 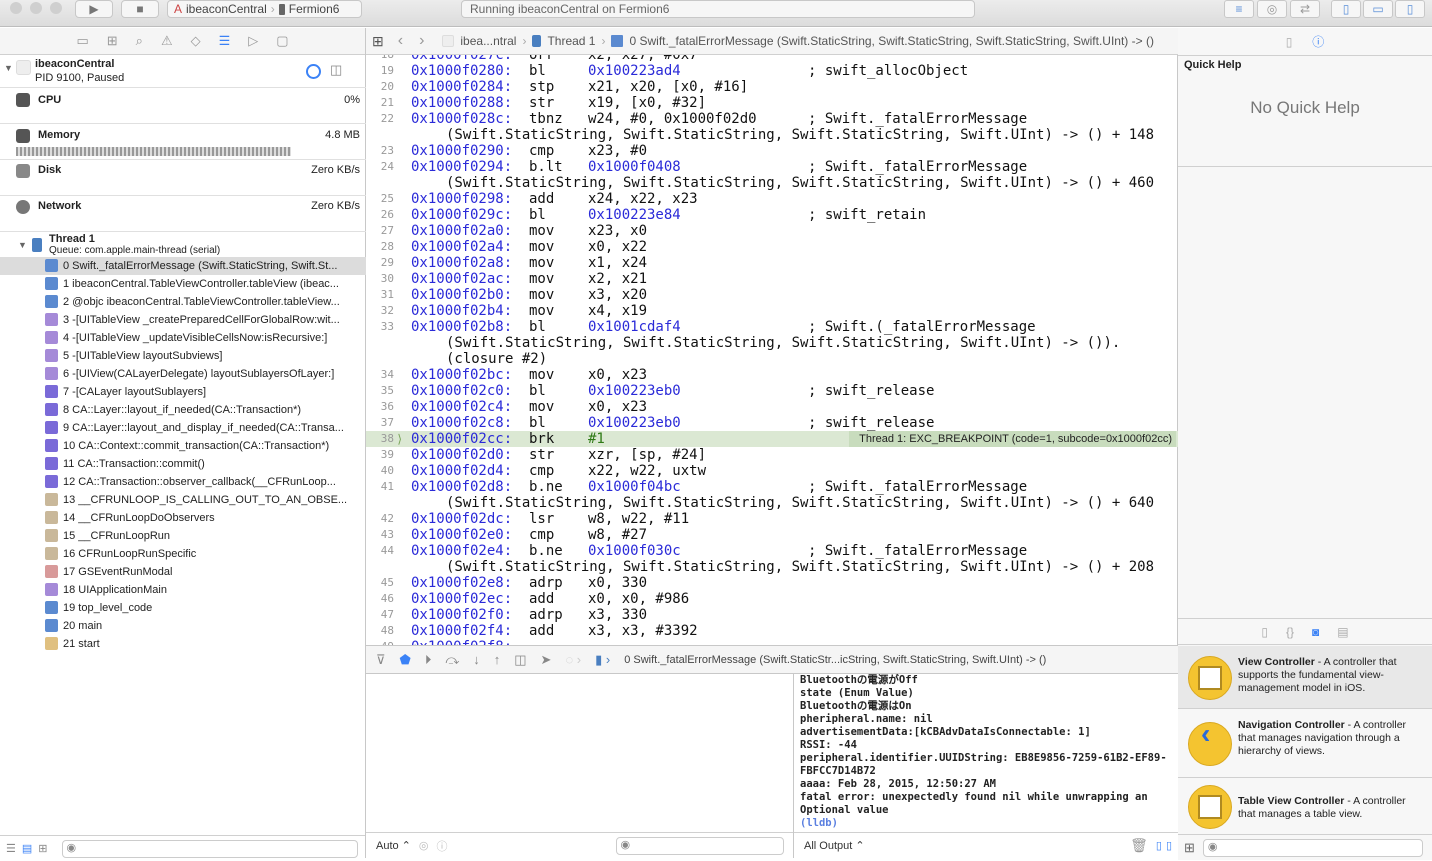 I want to click on code-line: 39 0x1000f02d0: str xzr, [sp, #24], so click(x=772, y=455).